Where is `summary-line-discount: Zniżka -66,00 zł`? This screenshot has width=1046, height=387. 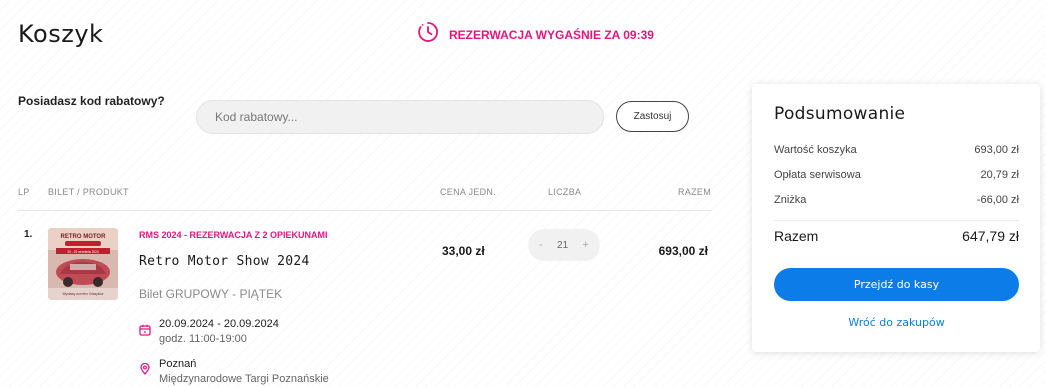 summary-line-discount: Zniżka -66,00 zł is located at coordinates (896, 200).